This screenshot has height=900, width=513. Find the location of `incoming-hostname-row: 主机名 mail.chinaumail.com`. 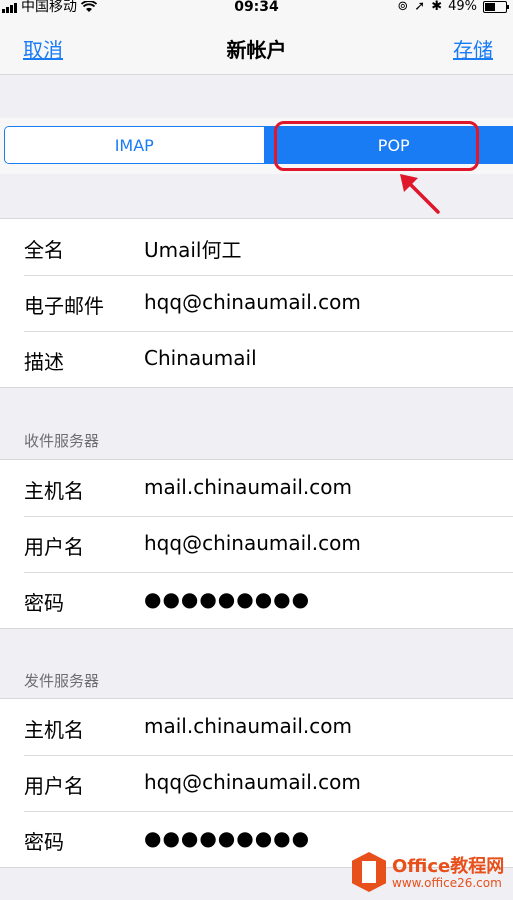

incoming-hostname-row: 主机名 mail.chinaumail.com is located at coordinates (256, 488).